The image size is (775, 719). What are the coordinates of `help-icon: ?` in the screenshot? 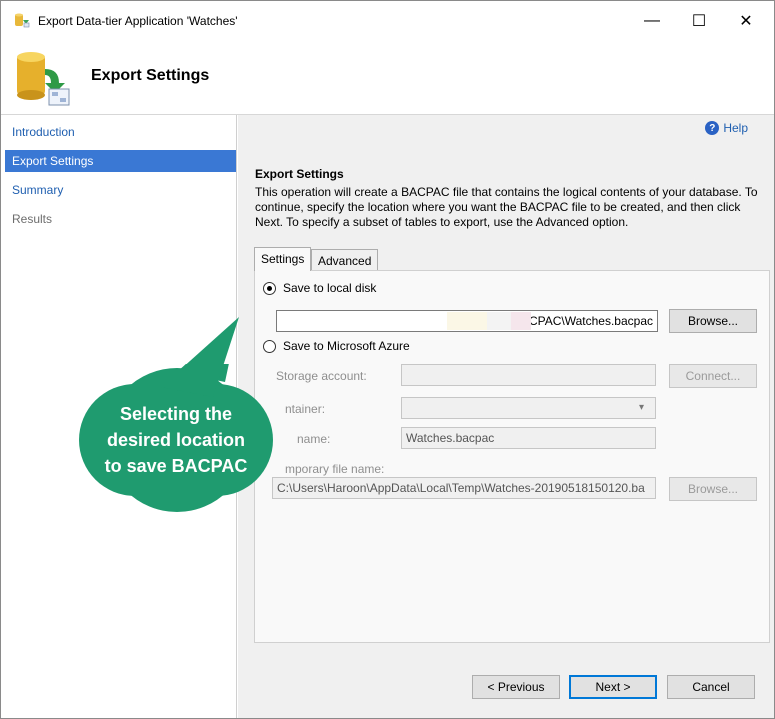 It's located at (712, 128).